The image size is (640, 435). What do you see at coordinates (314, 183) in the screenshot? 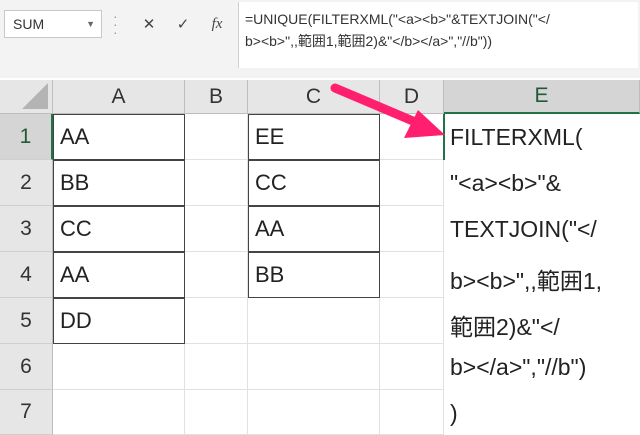
I see `cell-c2: CC` at bounding box center [314, 183].